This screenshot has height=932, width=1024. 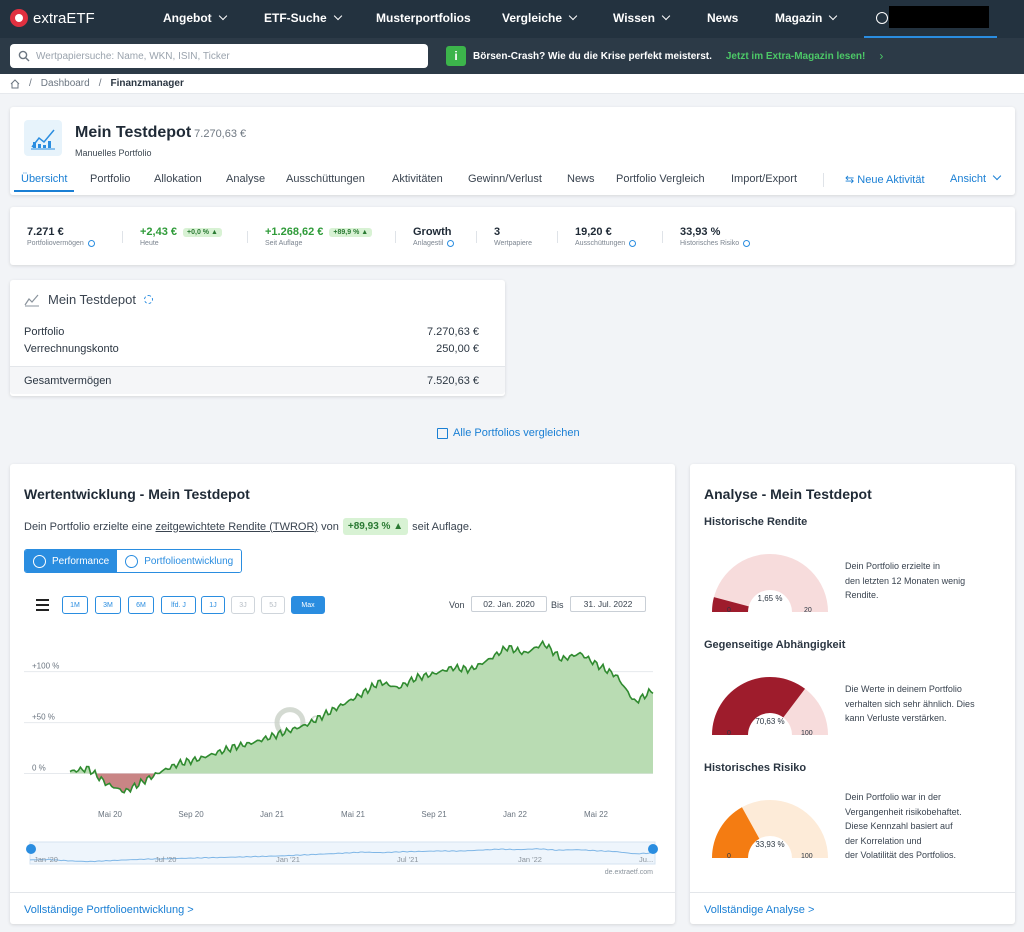 I want to click on to-label: Bis, so click(x=557, y=605).